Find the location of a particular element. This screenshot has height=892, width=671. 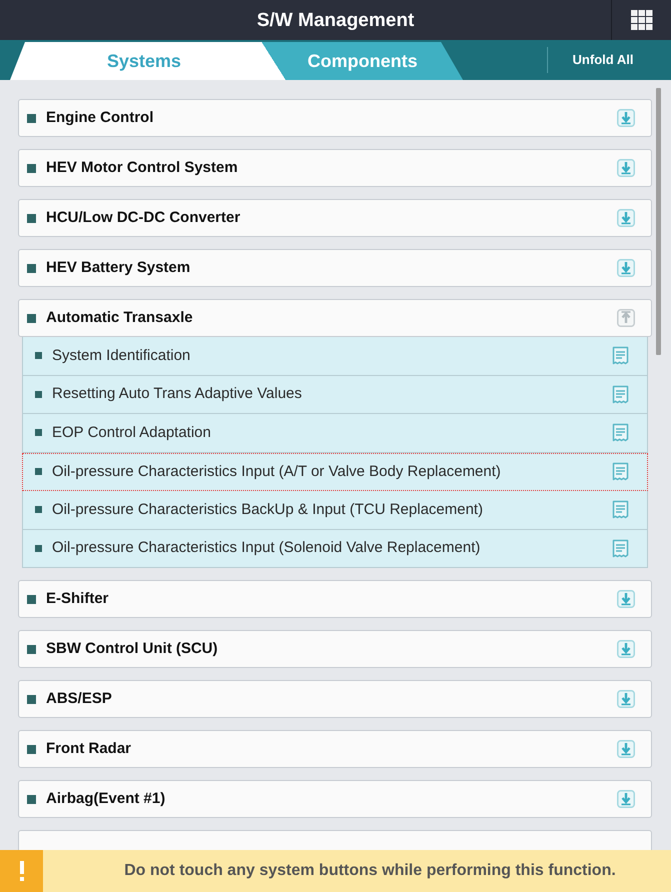

system-row: HCU/Low DC-DC Converter is located at coordinates (335, 218).